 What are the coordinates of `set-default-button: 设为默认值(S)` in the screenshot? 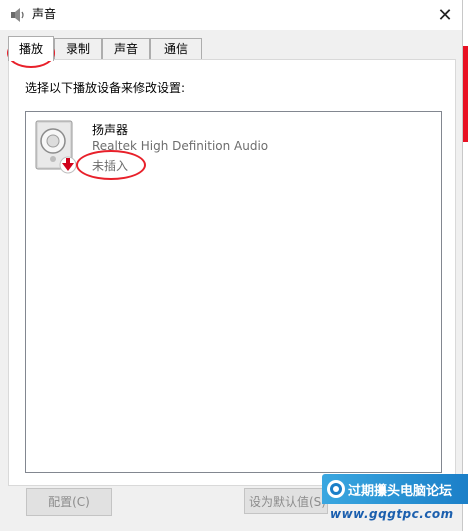 It's located at (286, 501).